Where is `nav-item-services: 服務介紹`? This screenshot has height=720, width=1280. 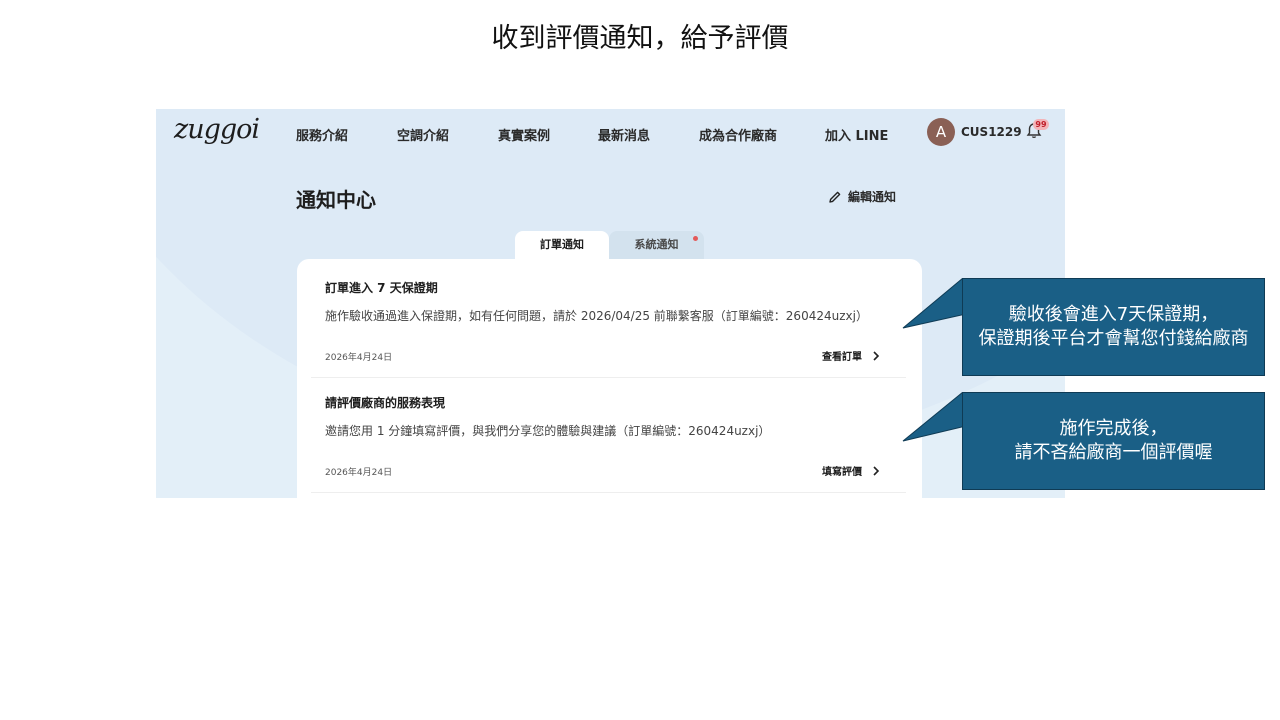 nav-item-services: 服務介紹 is located at coordinates (322, 134).